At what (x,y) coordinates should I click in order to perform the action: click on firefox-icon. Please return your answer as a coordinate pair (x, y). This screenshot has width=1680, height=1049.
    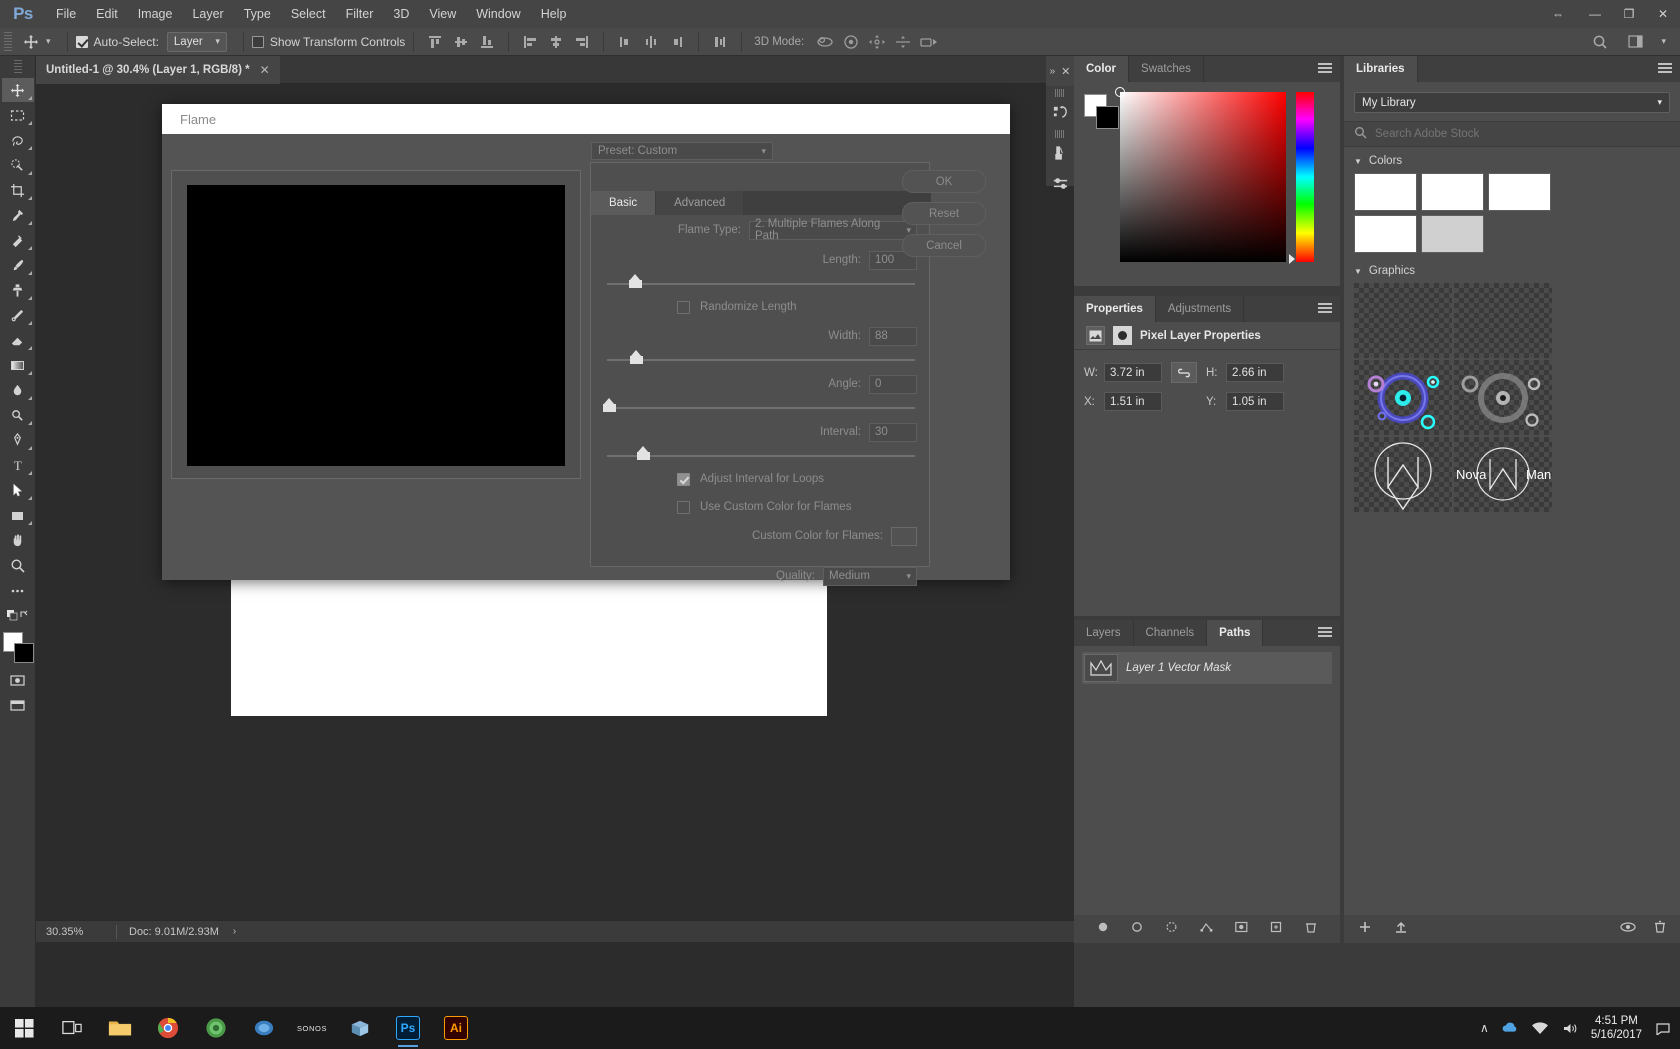
    Looking at the image, I should click on (216, 1028).